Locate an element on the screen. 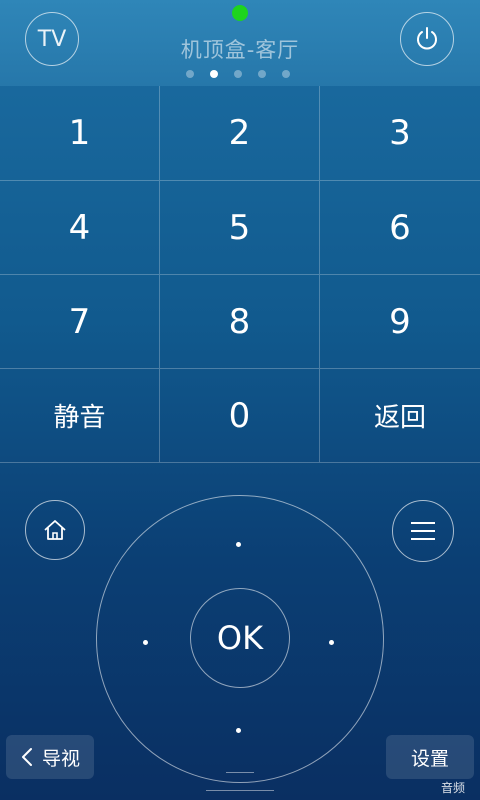  settings-label: 设置 is located at coordinates (429, 758).